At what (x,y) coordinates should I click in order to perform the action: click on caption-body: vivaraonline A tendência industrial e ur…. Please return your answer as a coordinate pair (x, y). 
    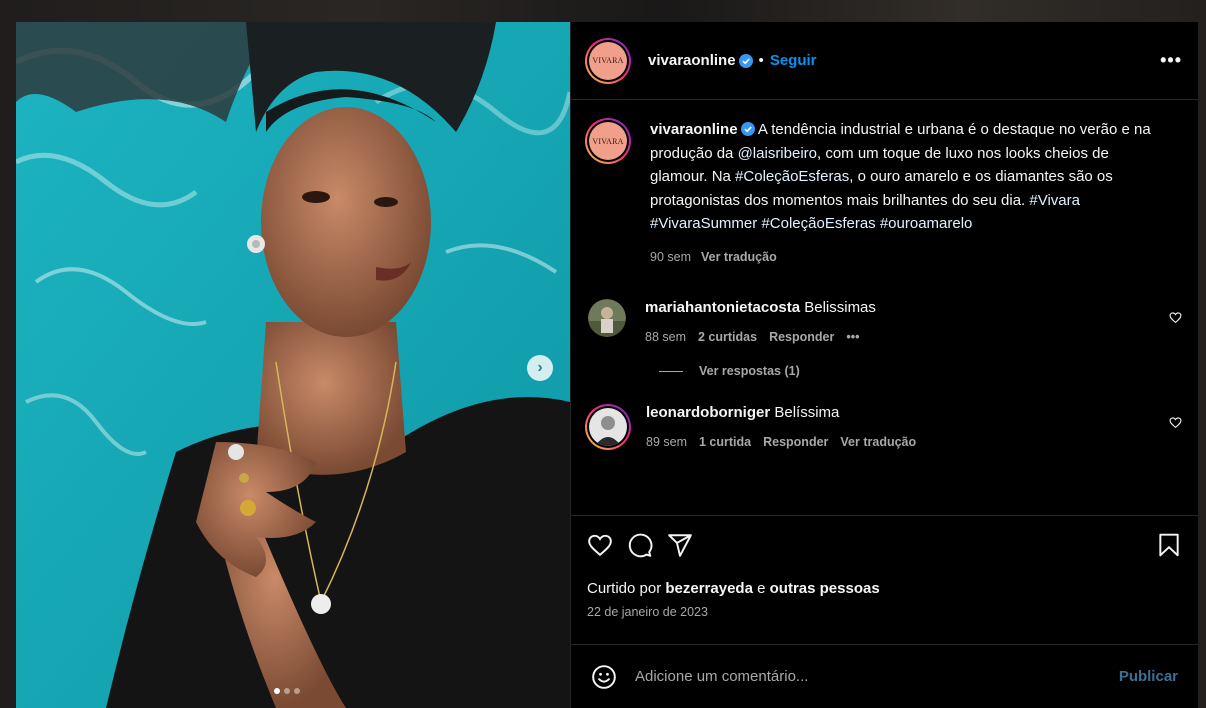
    Looking at the image, I should click on (905, 193).